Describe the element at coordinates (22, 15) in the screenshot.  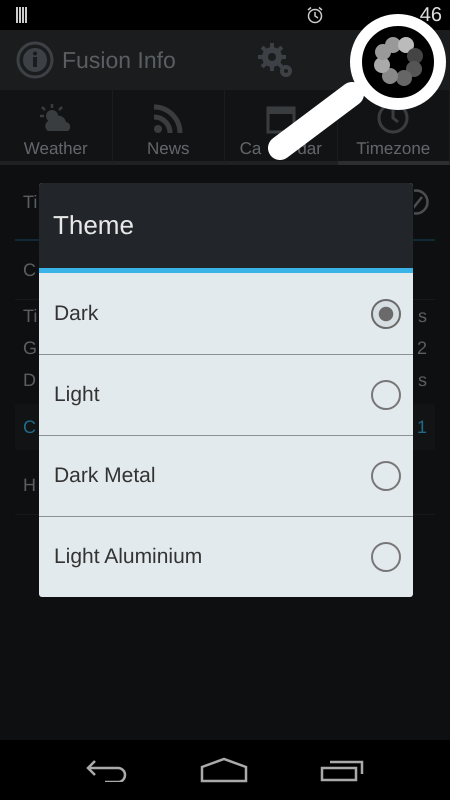
I see `notification-icon` at that location.